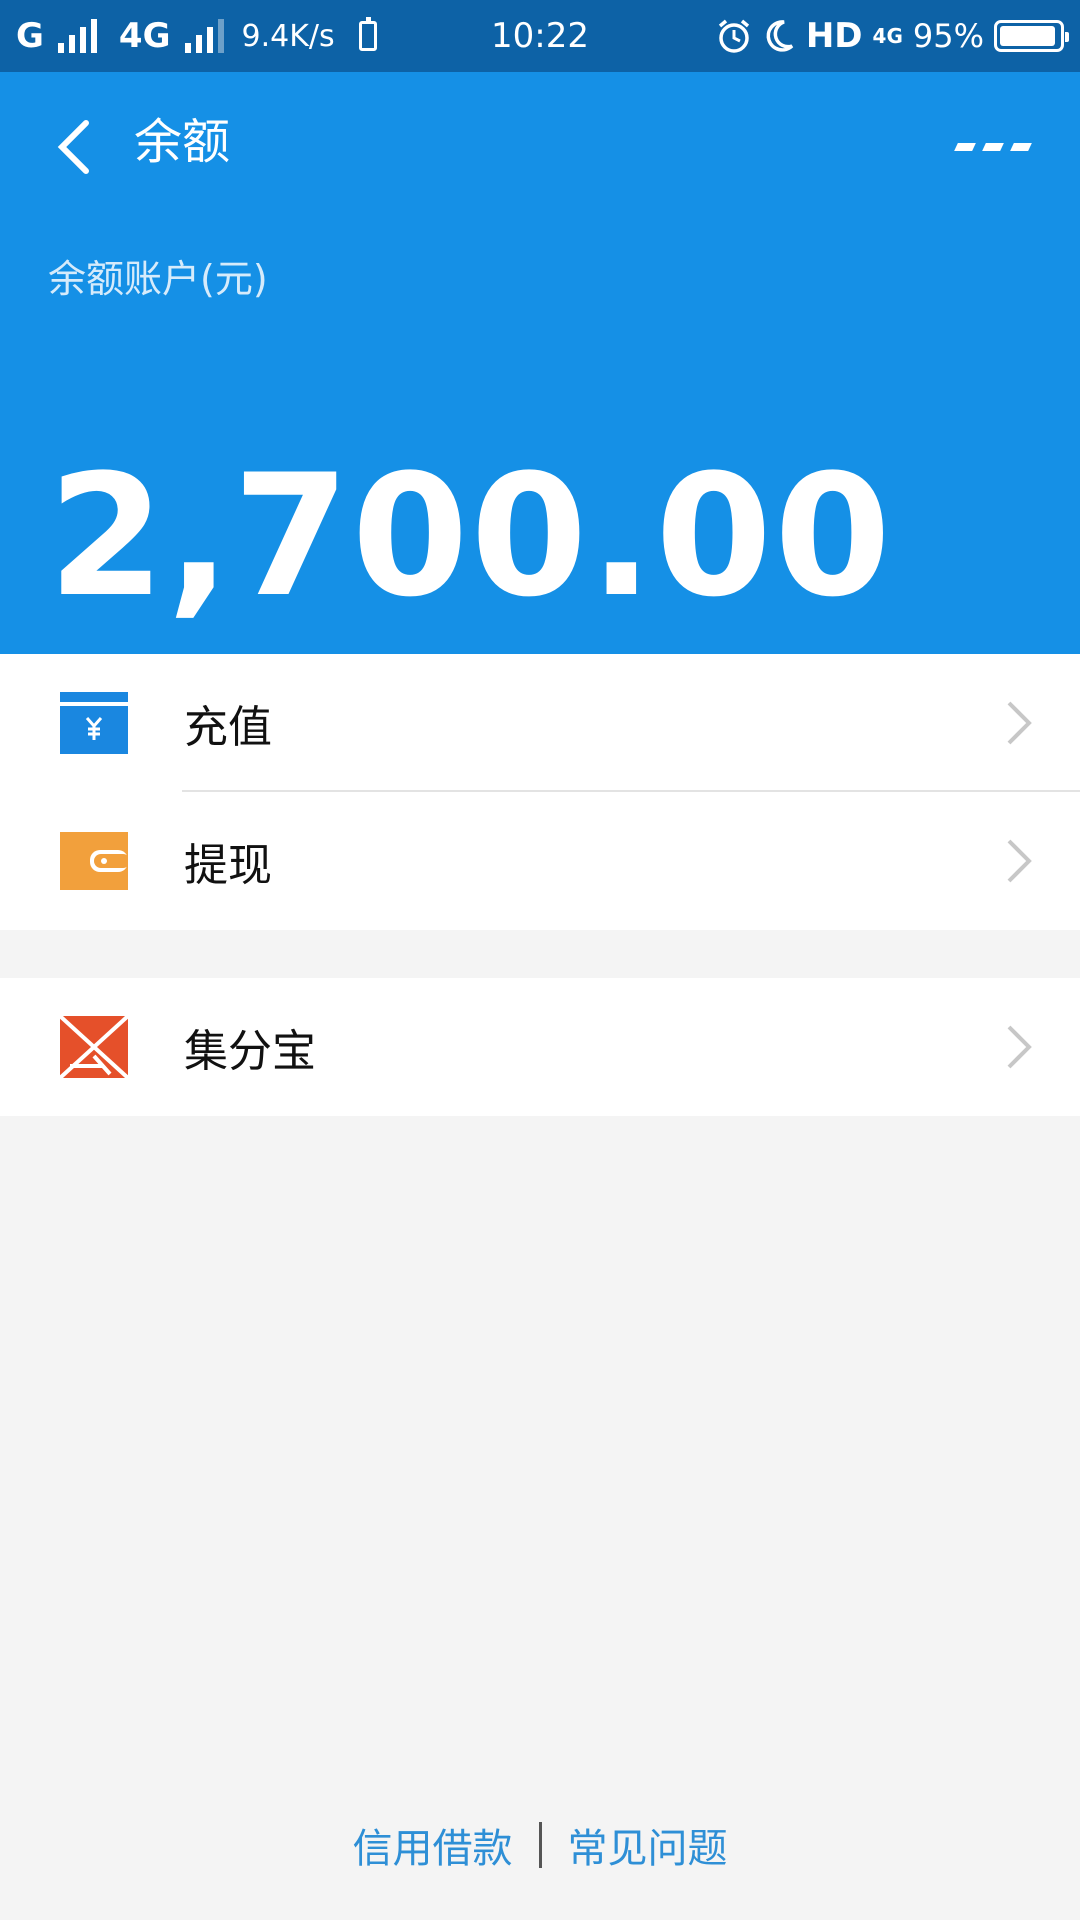  What do you see at coordinates (948, 36) in the screenshot?
I see `battery-percent: 95%` at bounding box center [948, 36].